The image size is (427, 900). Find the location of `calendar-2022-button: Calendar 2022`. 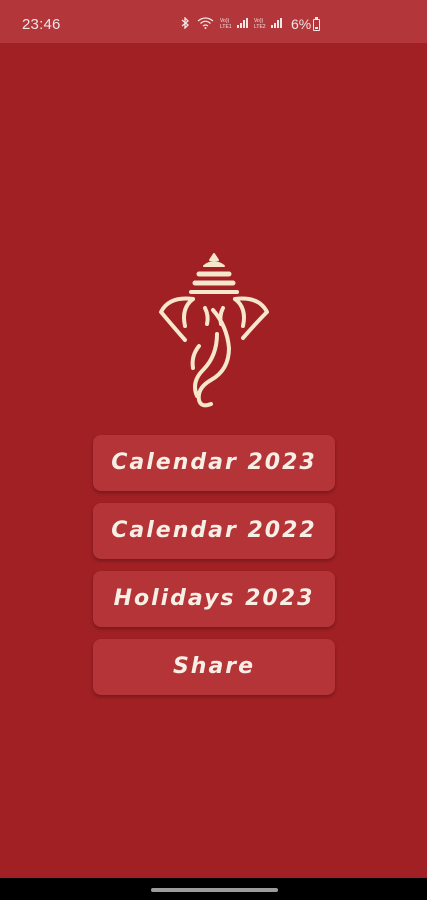

calendar-2022-button: Calendar 2022 is located at coordinates (214, 531).